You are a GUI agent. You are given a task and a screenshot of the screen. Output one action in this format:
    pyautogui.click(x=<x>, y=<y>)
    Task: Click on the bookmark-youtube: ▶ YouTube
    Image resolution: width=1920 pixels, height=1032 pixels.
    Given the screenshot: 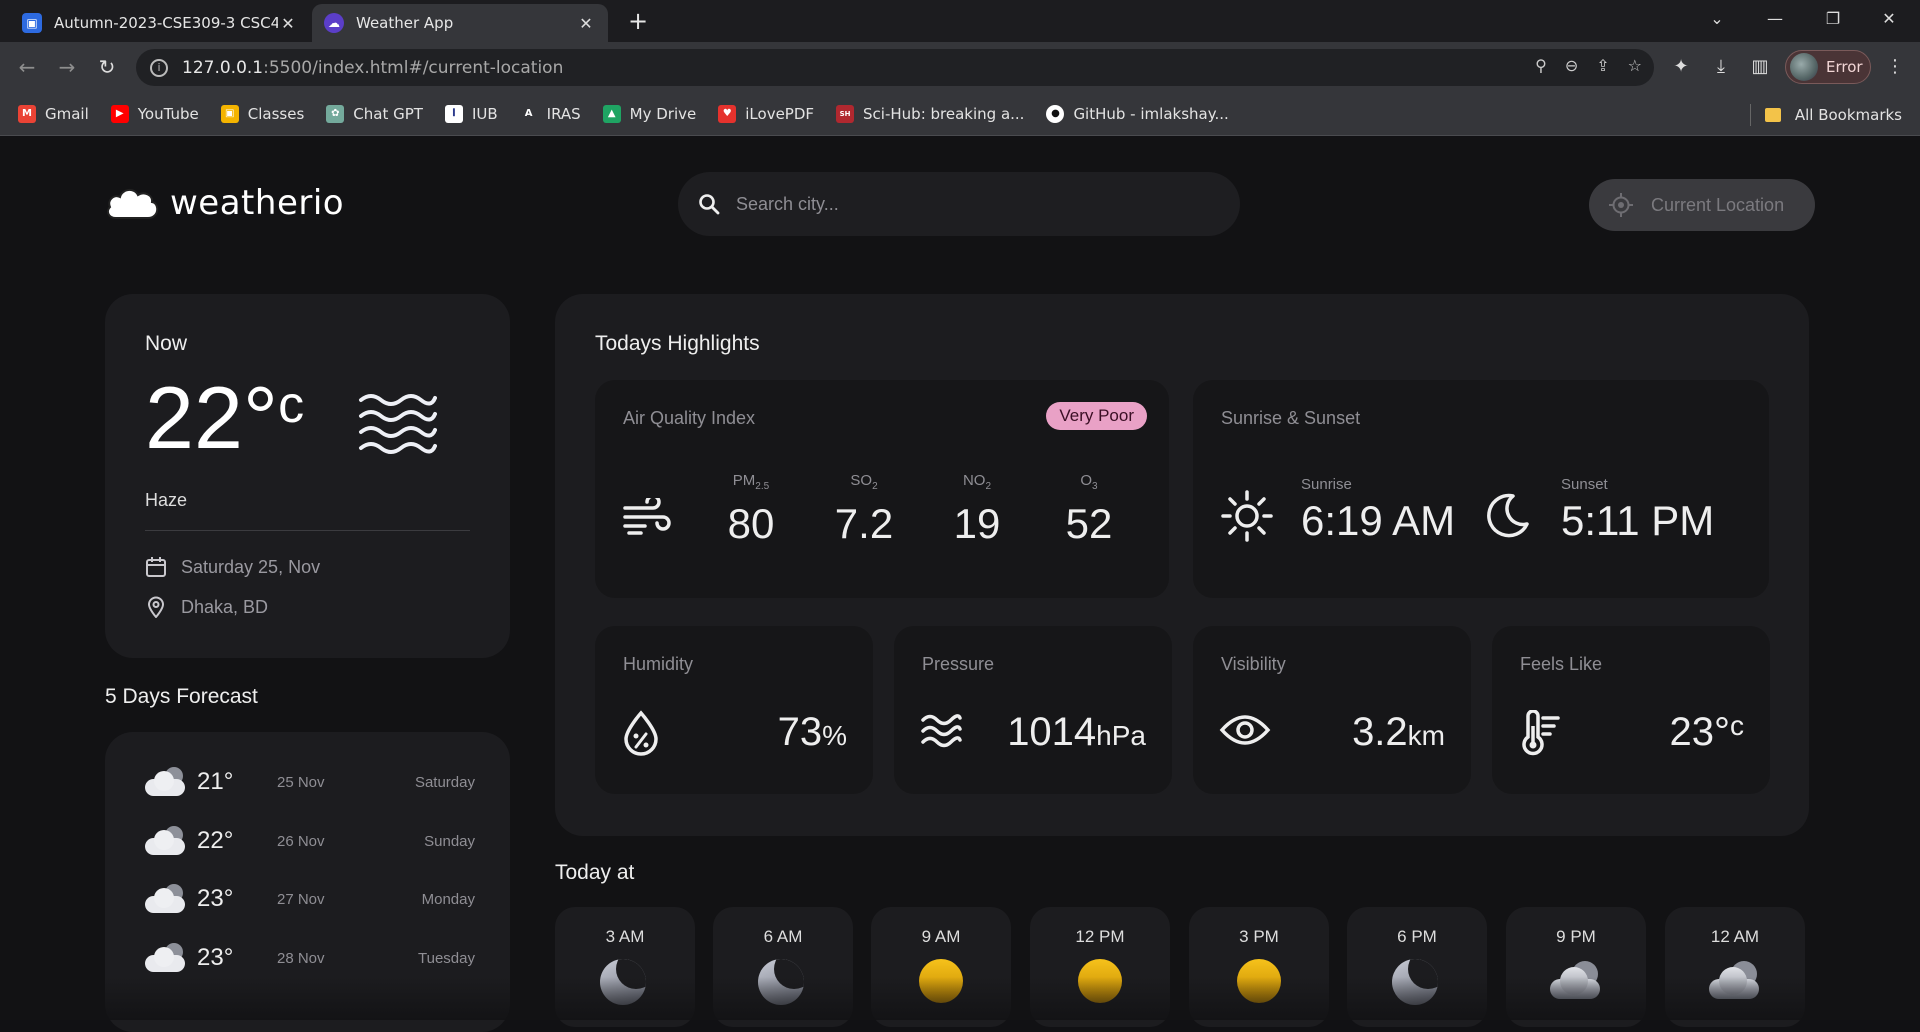 What is the action you would take?
    pyautogui.click(x=154, y=113)
    